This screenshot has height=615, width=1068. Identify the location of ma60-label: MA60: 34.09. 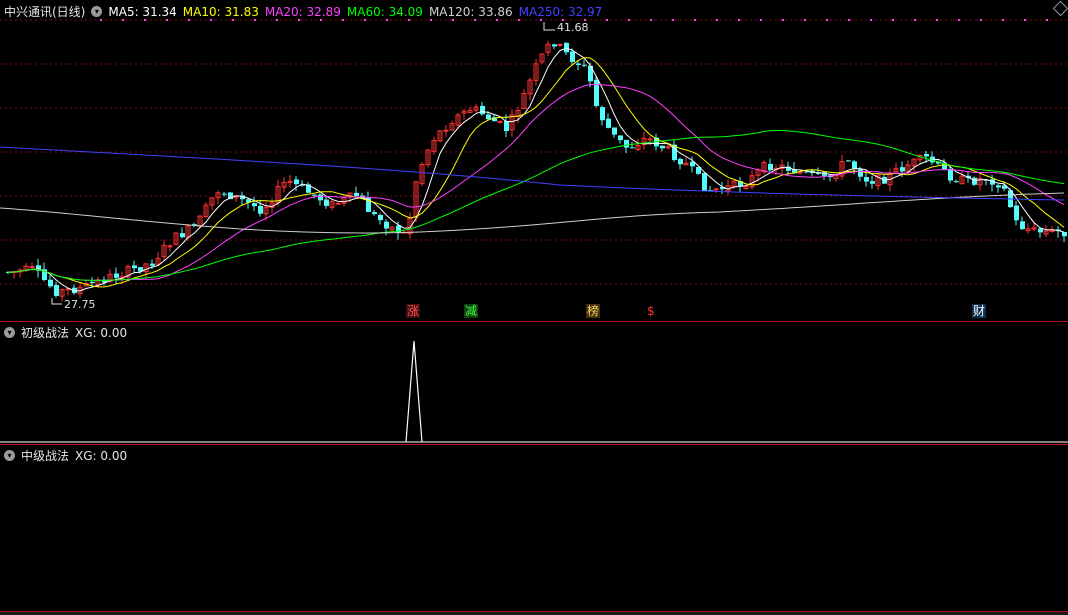
(384, 11).